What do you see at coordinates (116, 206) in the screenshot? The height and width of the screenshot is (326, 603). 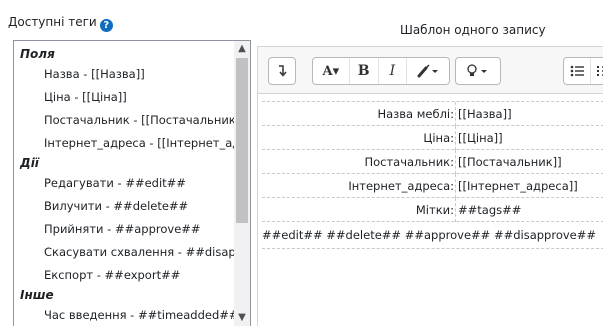 I see `tag-option-delete: Вилучити - ##delete##` at bounding box center [116, 206].